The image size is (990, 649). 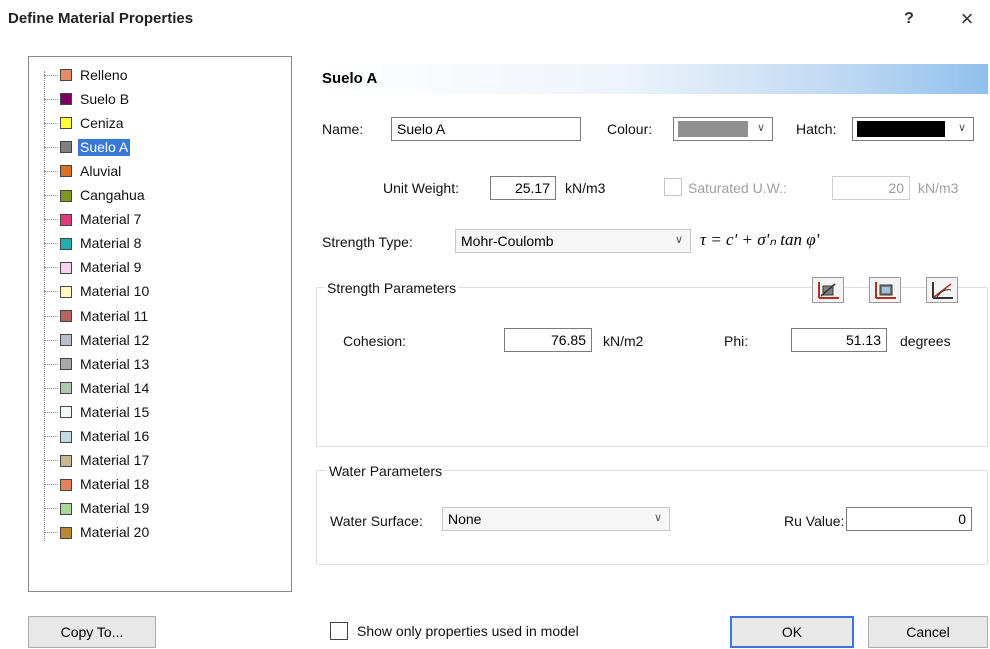 I want to click on tree-item-material-7: Material 7, so click(x=93, y=220).